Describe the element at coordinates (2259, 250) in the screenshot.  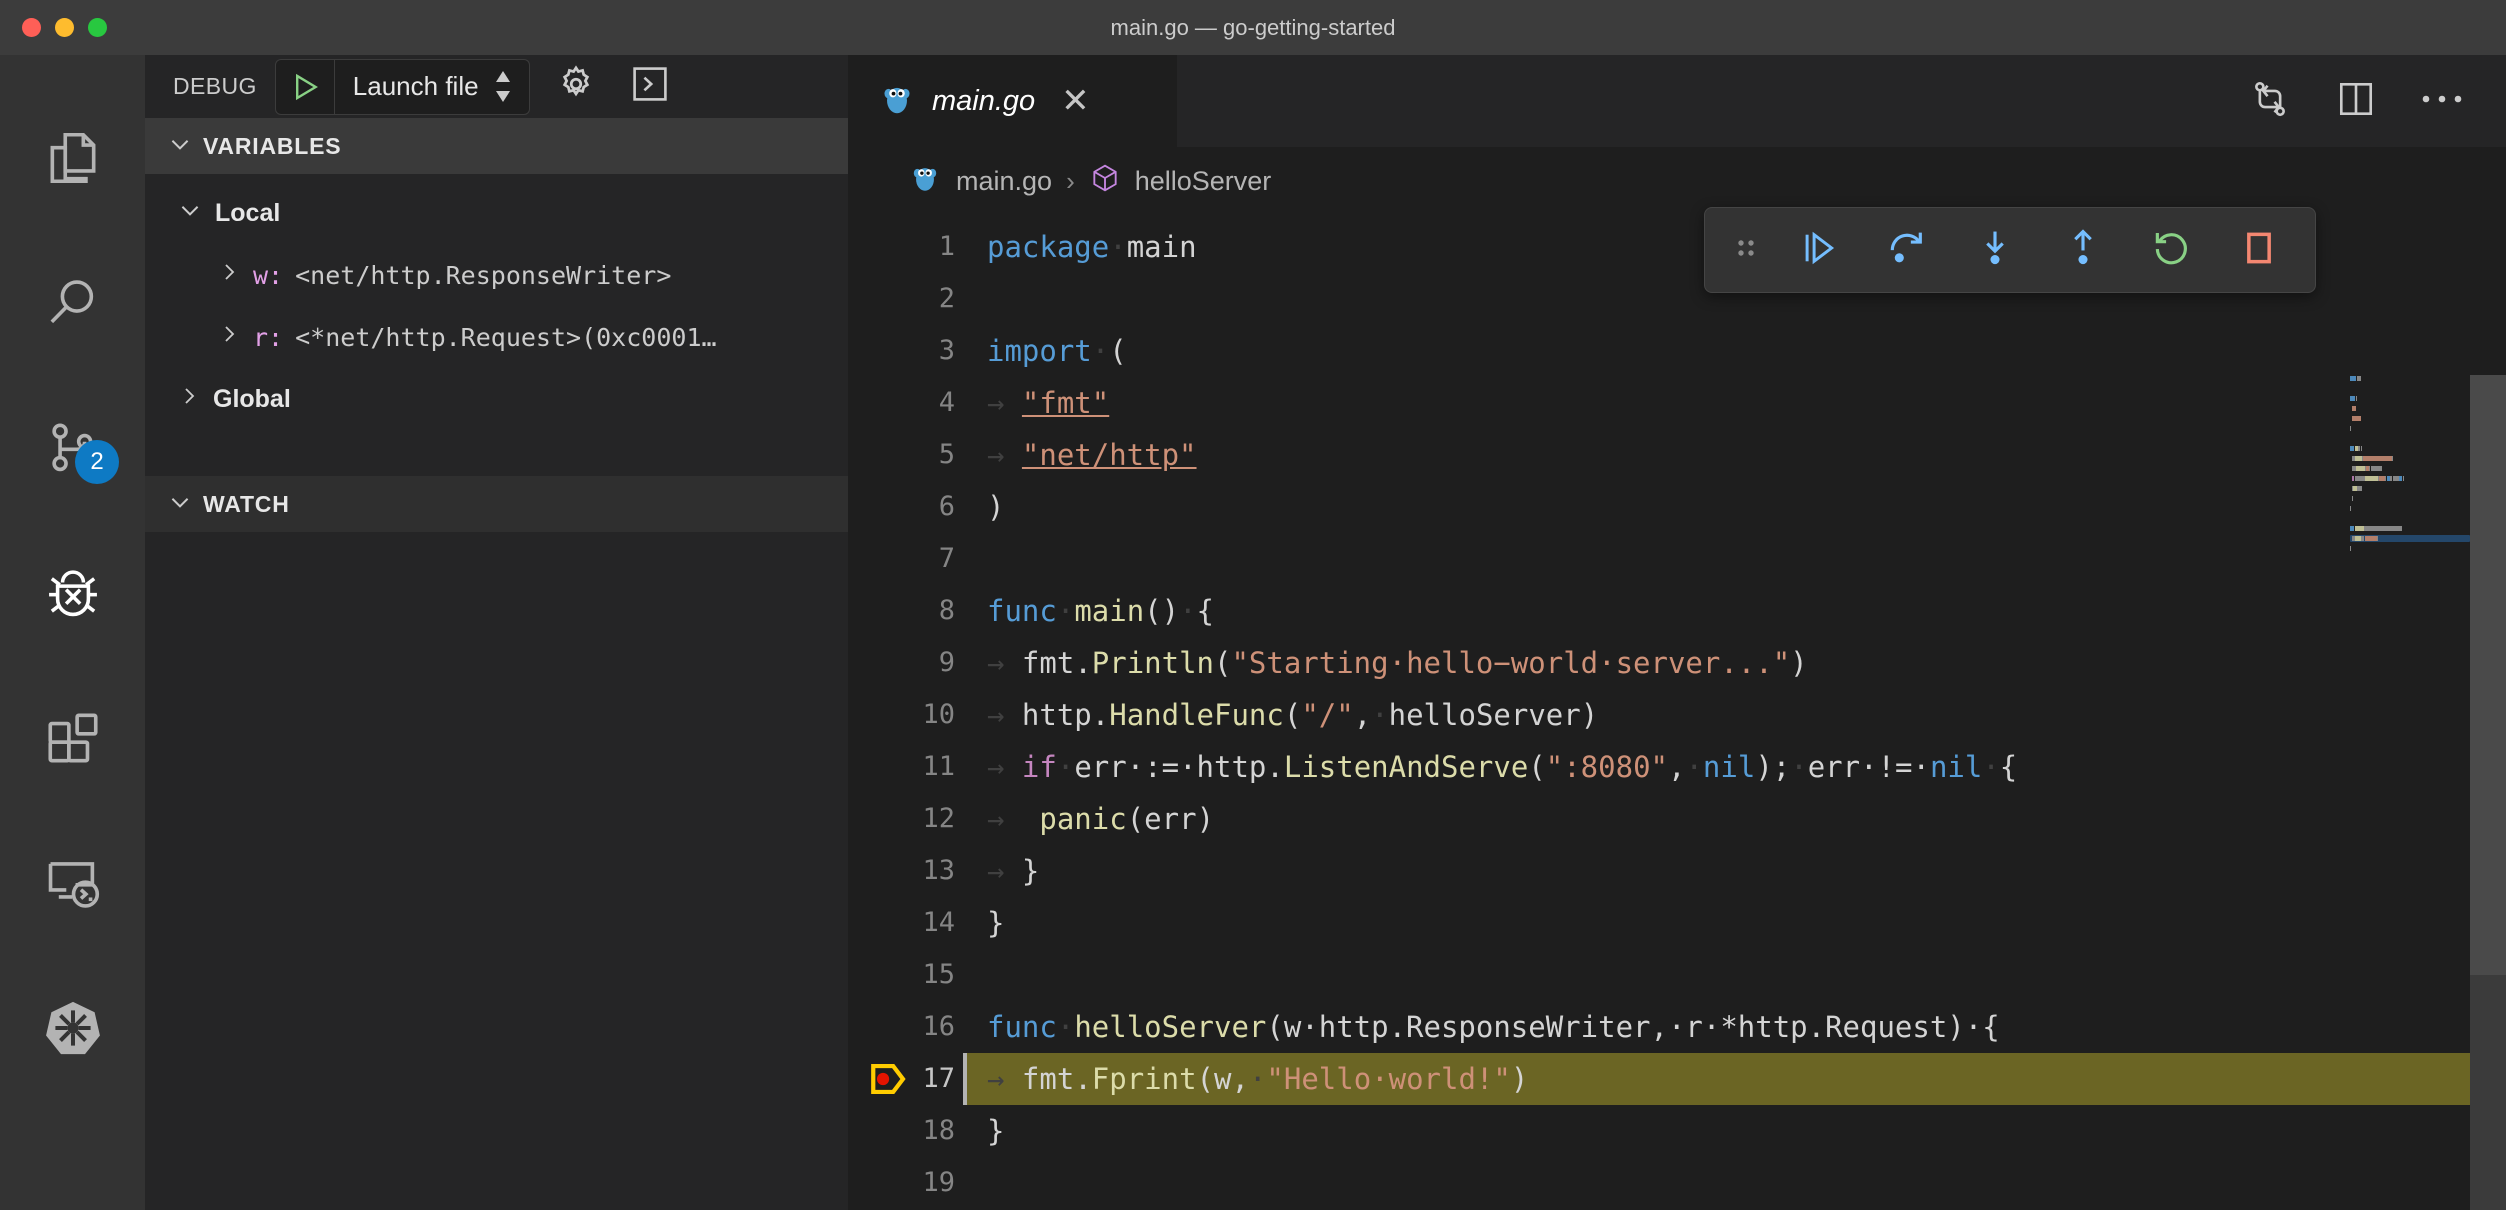
I see `debug-stop-button` at that location.